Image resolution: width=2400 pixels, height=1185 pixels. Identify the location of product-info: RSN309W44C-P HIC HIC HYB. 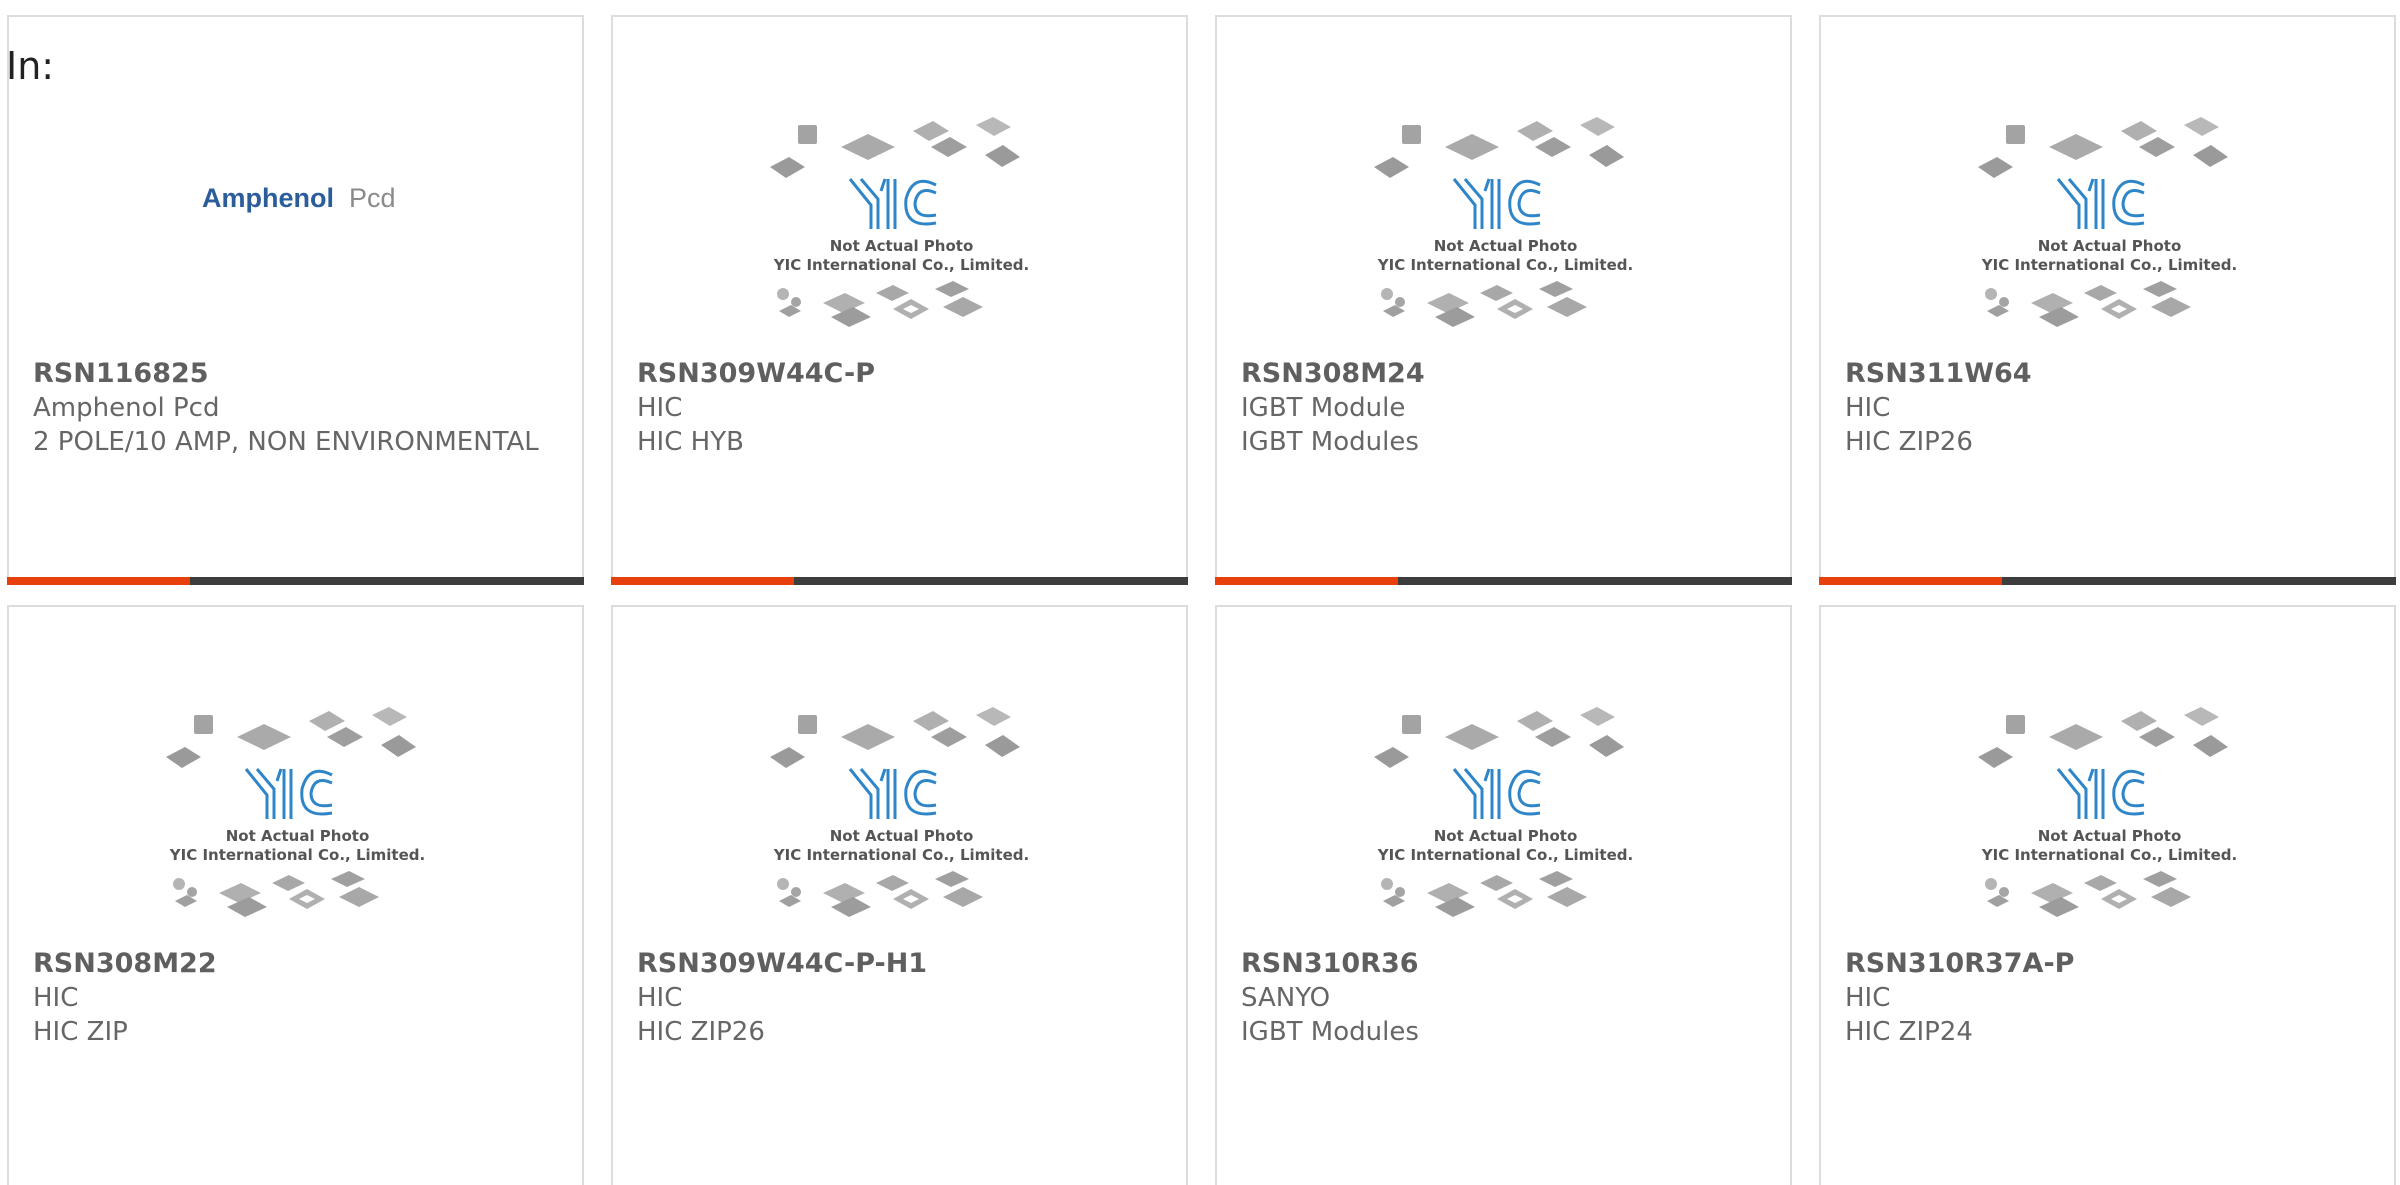
(899, 408).